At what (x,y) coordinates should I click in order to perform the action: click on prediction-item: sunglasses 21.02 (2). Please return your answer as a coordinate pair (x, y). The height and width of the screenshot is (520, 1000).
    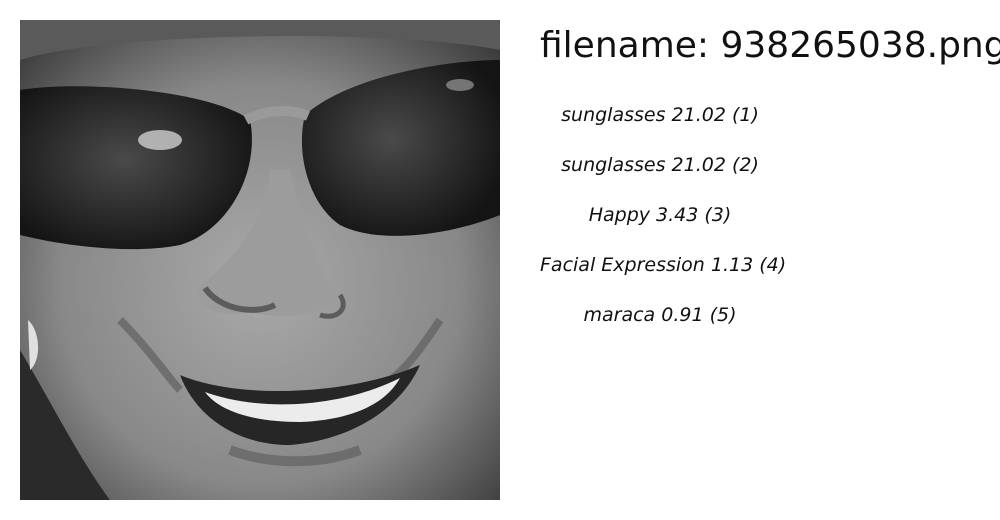
    Looking at the image, I should click on (660, 165).